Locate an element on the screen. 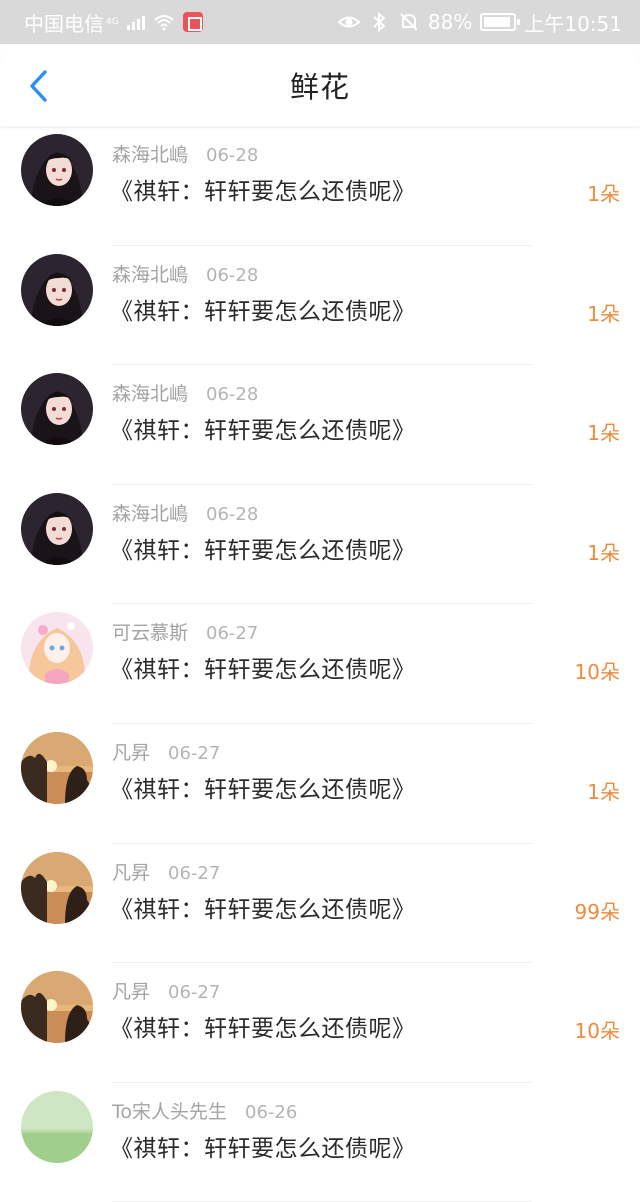 The image size is (640, 1202). list-item: 凡昇 06-27 《祺轩：轩轩要怎么还债呢》 10朵 is located at coordinates (320, 1023).